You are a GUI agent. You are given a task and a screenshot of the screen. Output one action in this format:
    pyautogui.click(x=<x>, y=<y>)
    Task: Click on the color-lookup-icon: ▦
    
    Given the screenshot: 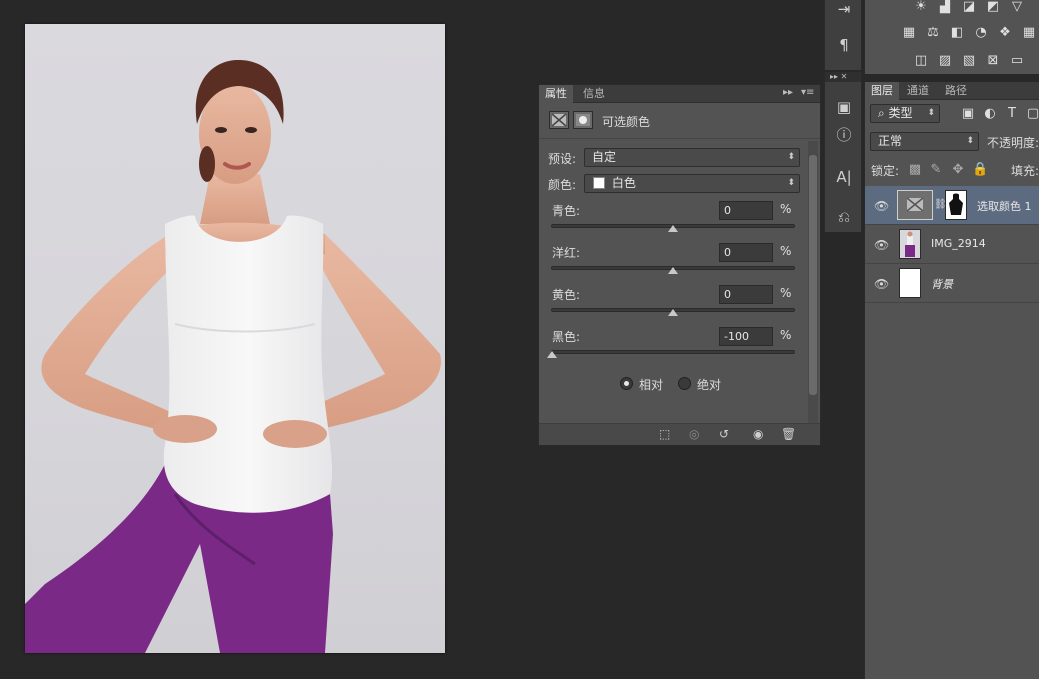 What is the action you would take?
    pyautogui.click(x=1029, y=33)
    